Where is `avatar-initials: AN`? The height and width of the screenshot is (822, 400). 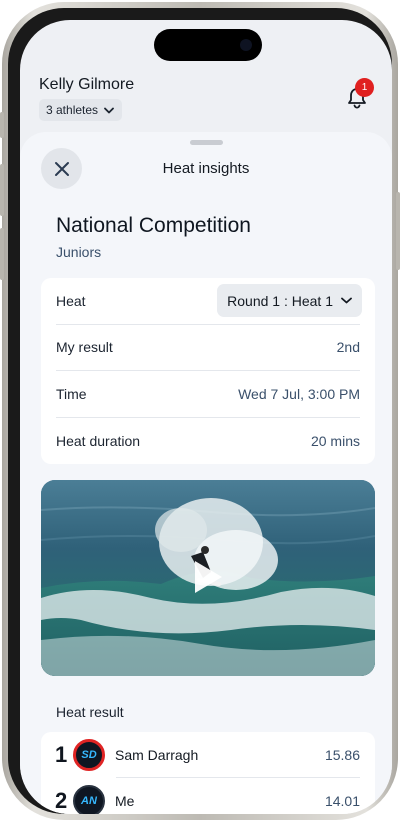 avatar-initials: AN is located at coordinates (89, 801).